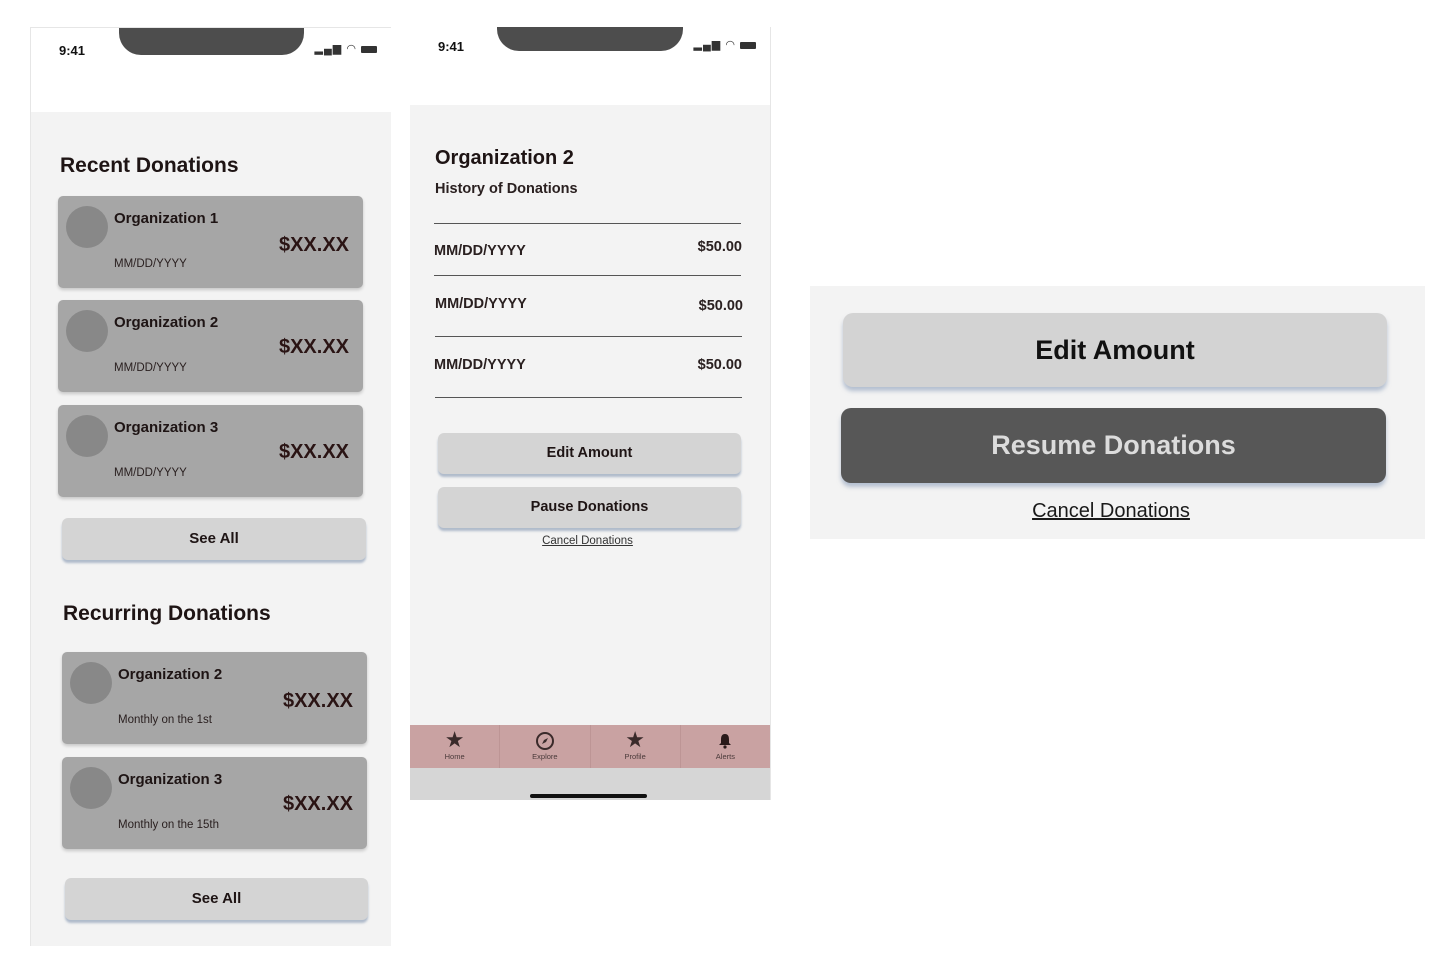 The image size is (1432, 971). Describe the element at coordinates (635, 756) in the screenshot. I see `tab-label: Profile` at that location.